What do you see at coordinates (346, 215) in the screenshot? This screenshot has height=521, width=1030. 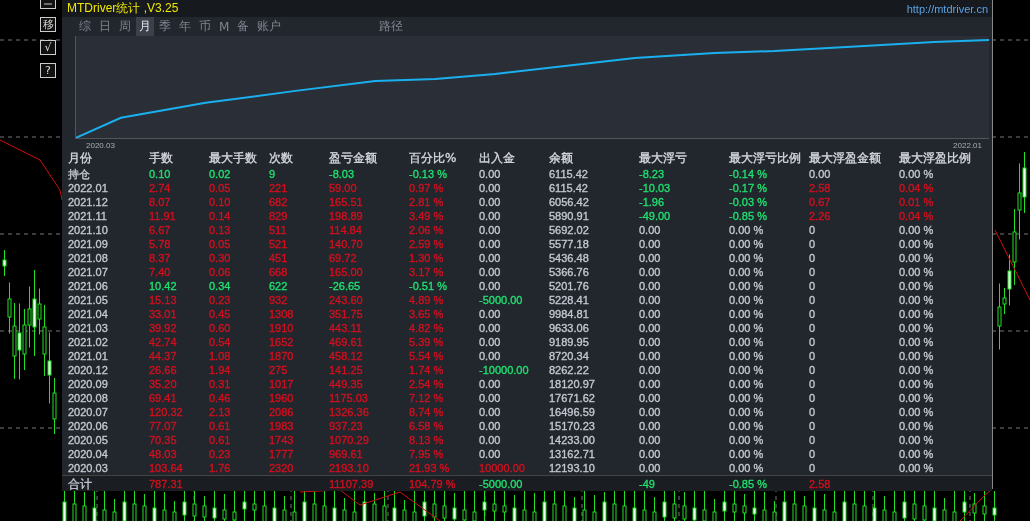 I see `table-cell: 198.89` at bounding box center [346, 215].